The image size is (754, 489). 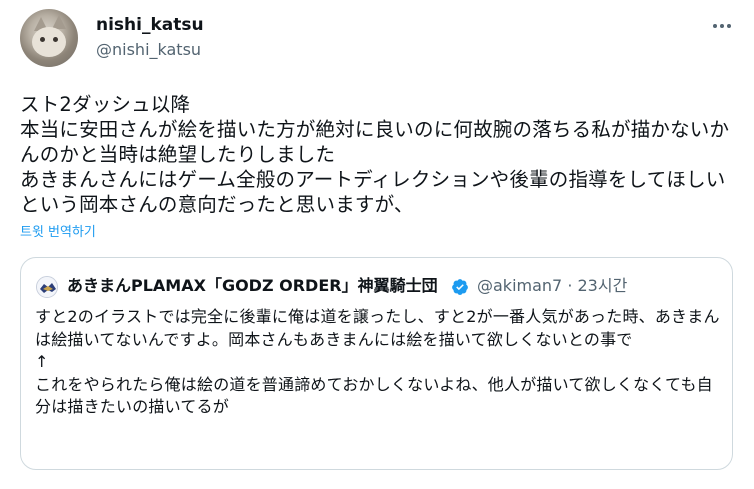 What do you see at coordinates (460, 287) in the screenshot?
I see `verified-badge-icon` at bounding box center [460, 287].